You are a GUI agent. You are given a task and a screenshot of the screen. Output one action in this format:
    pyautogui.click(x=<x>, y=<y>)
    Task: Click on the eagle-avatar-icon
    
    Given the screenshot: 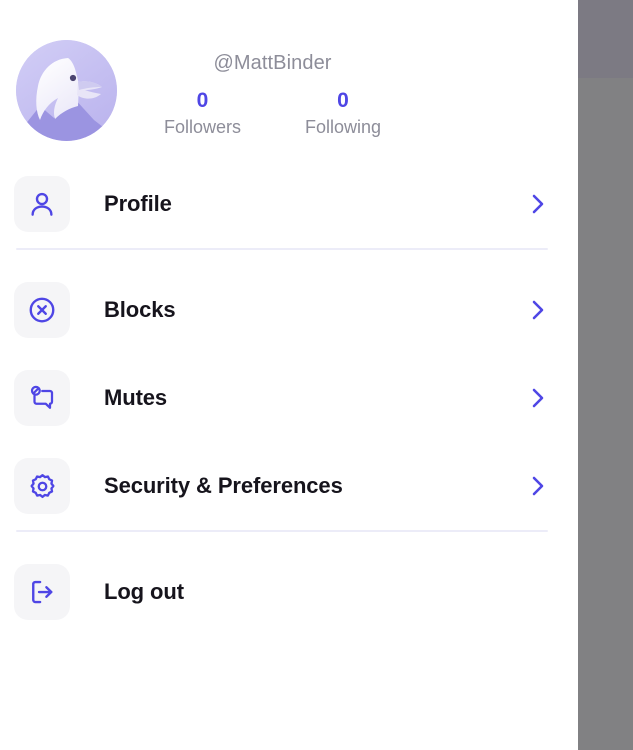 What is the action you would take?
    pyautogui.click(x=66, y=90)
    